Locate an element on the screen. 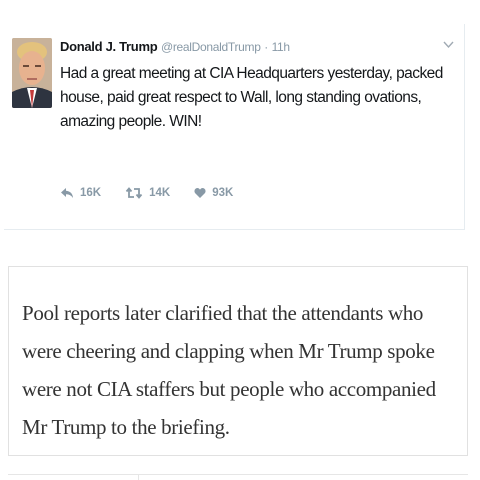 The height and width of the screenshot is (480, 480). heart-icon is located at coordinates (200, 193).